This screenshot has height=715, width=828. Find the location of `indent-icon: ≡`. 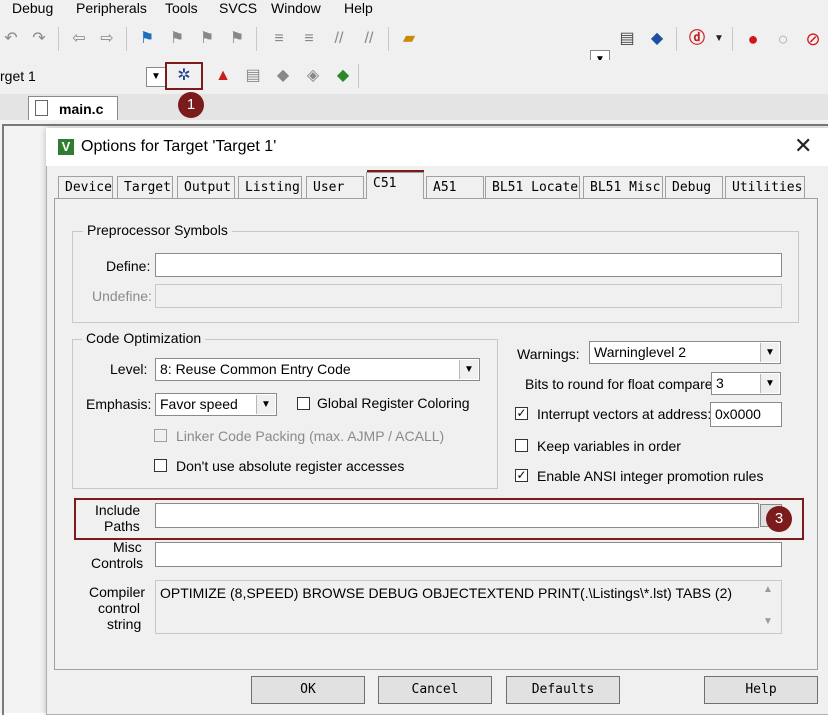

indent-icon: ≡ is located at coordinates (279, 39).